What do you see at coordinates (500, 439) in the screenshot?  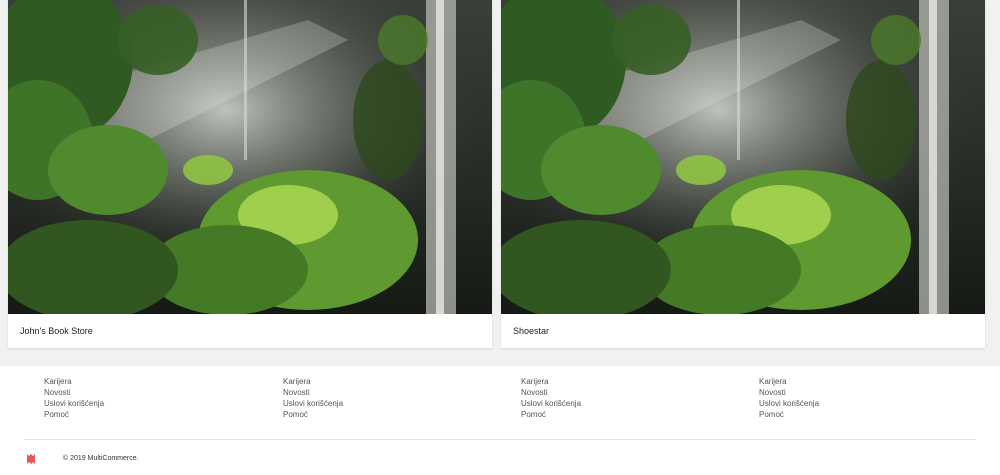 I see `footer-divider` at bounding box center [500, 439].